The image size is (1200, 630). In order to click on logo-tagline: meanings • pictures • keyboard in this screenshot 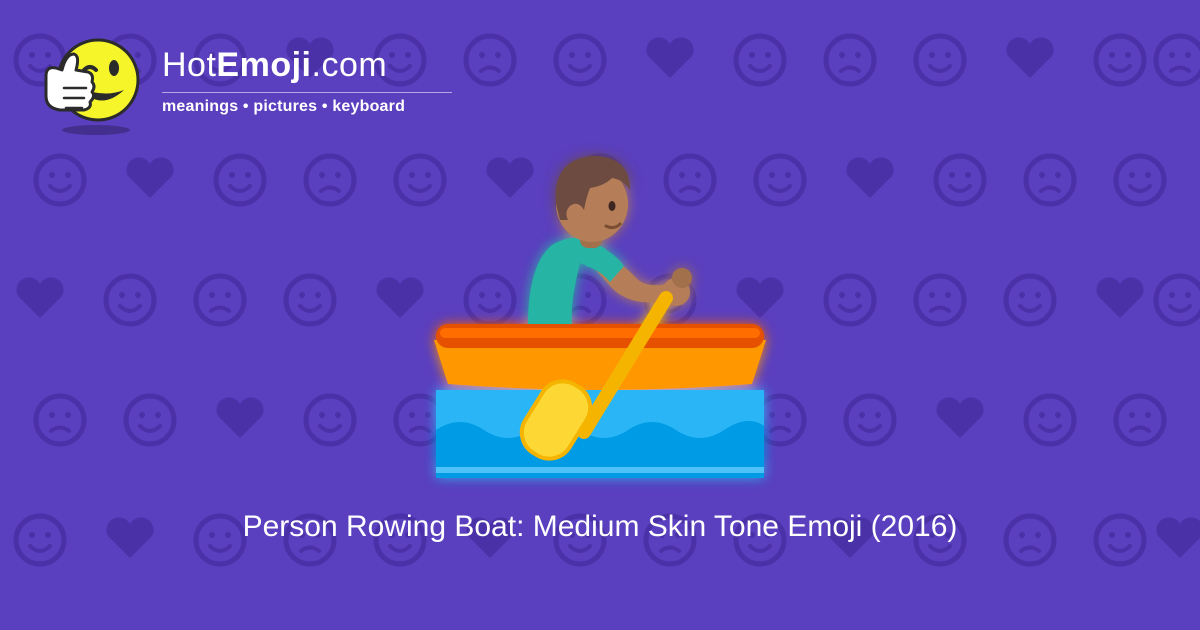, I will do `click(284, 106)`.